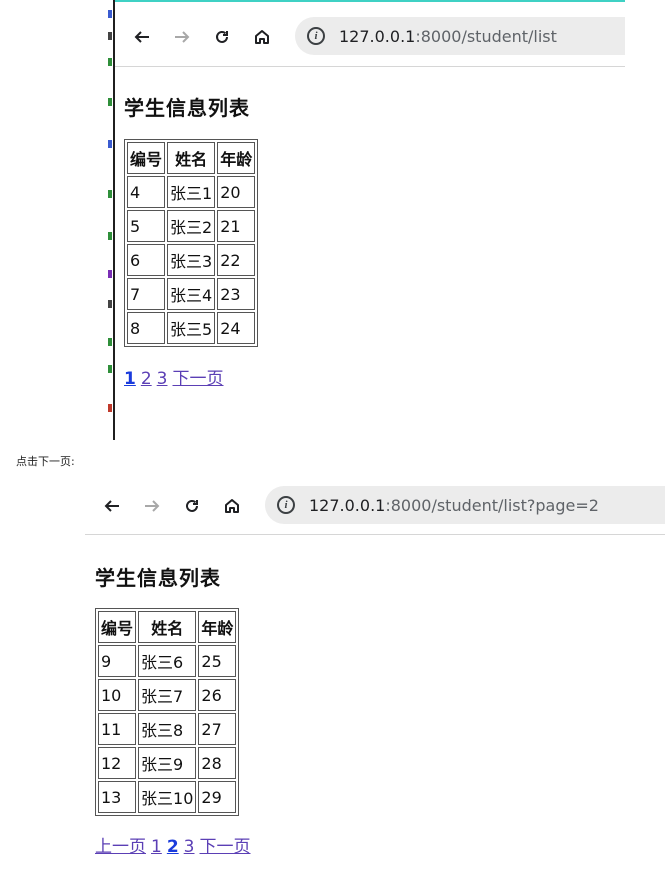 The image size is (665, 869). What do you see at coordinates (217, 763) in the screenshot?
I see `cell-age: 28` at bounding box center [217, 763].